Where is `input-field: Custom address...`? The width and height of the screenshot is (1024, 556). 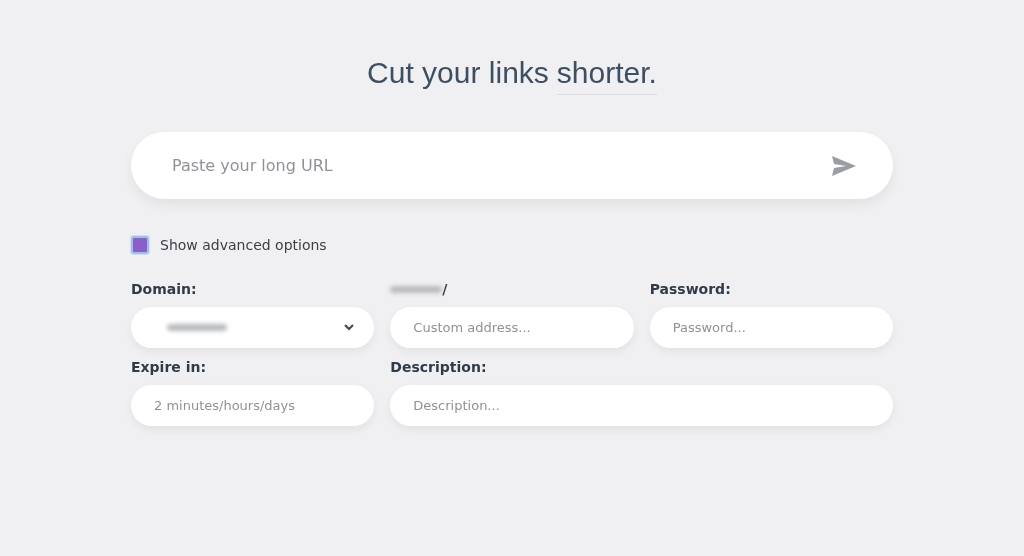
input-field: Custom address... is located at coordinates (512, 327).